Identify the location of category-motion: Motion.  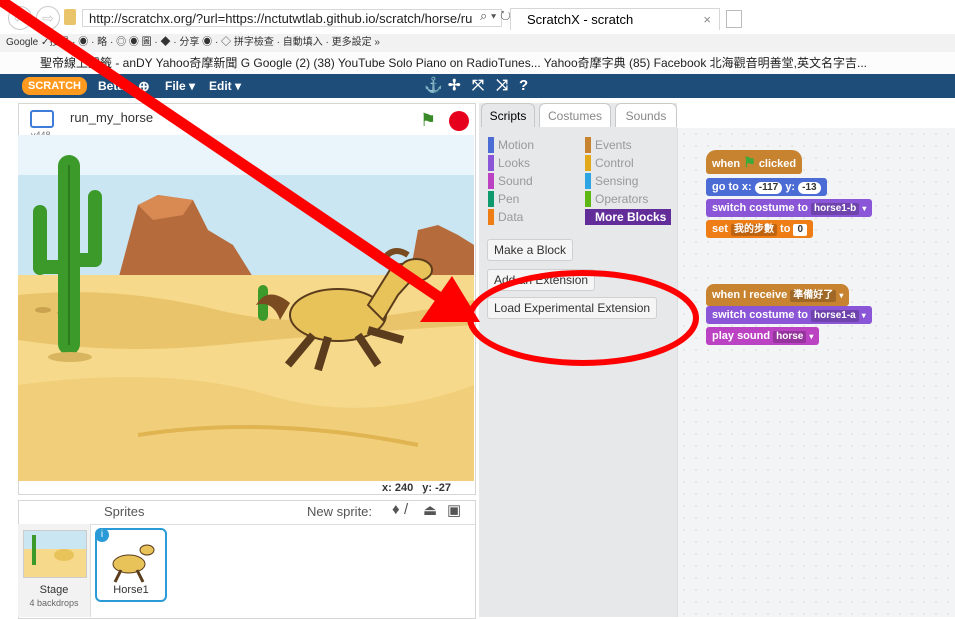
(511, 145).